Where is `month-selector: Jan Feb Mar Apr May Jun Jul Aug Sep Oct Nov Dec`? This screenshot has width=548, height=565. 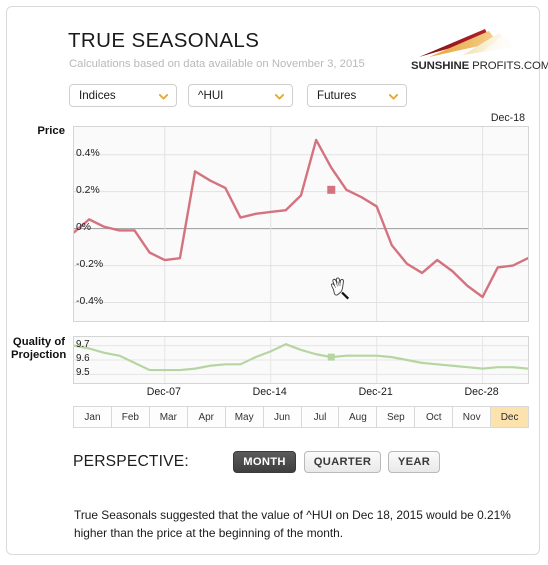 month-selector: Jan Feb Mar Apr May Jun Jul Aug Sep Oct Nov Dec is located at coordinates (301, 417).